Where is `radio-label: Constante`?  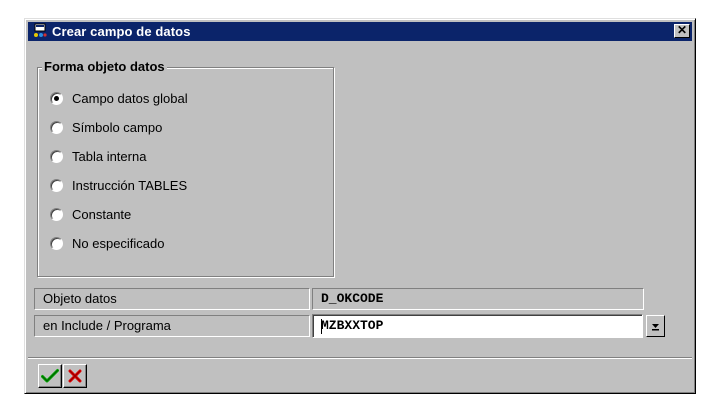
radio-label: Constante is located at coordinates (102, 214).